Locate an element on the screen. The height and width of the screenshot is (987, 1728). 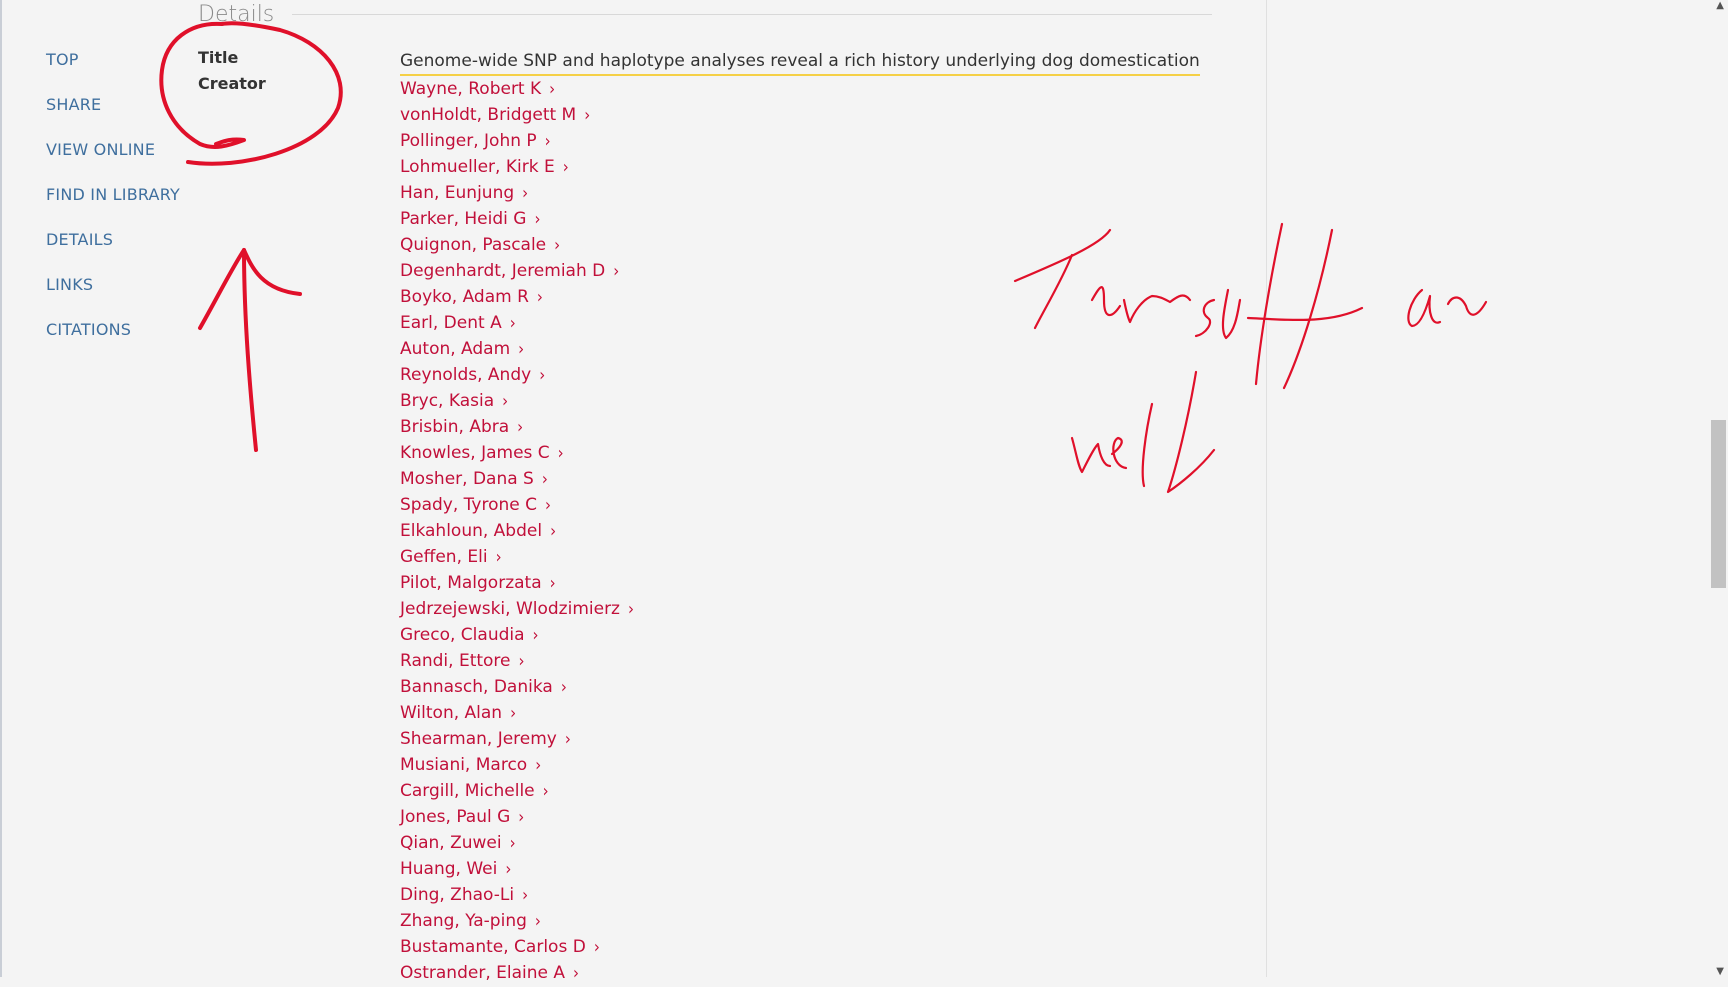
scroll-up-icon: ▲ is located at coordinates (1720, 5).